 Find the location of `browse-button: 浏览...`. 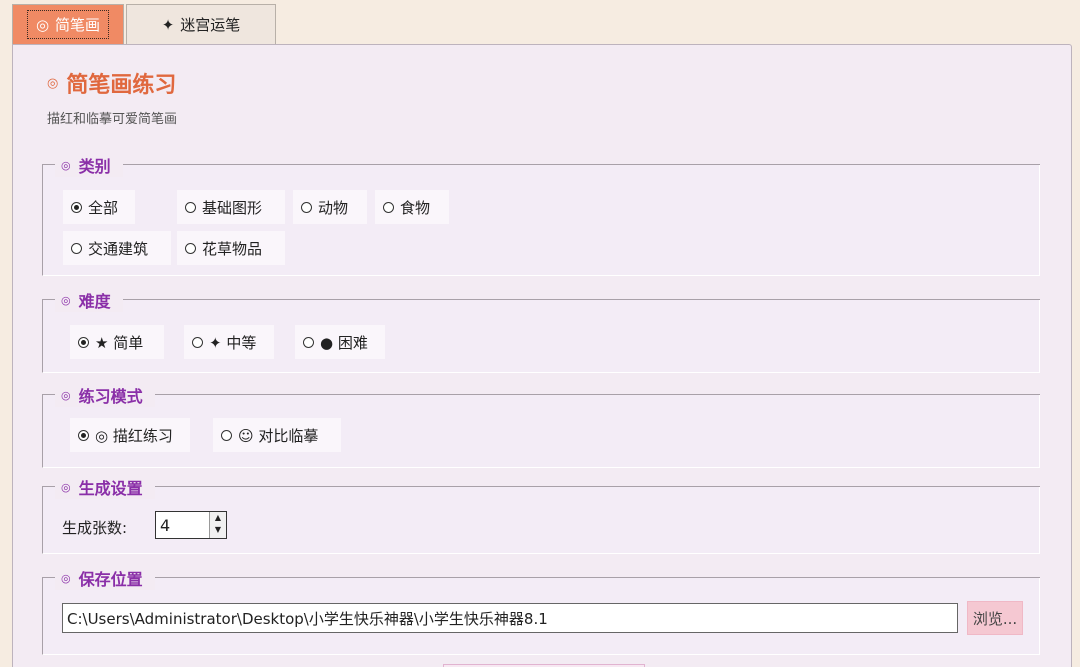

browse-button: 浏览... is located at coordinates (995, 618).